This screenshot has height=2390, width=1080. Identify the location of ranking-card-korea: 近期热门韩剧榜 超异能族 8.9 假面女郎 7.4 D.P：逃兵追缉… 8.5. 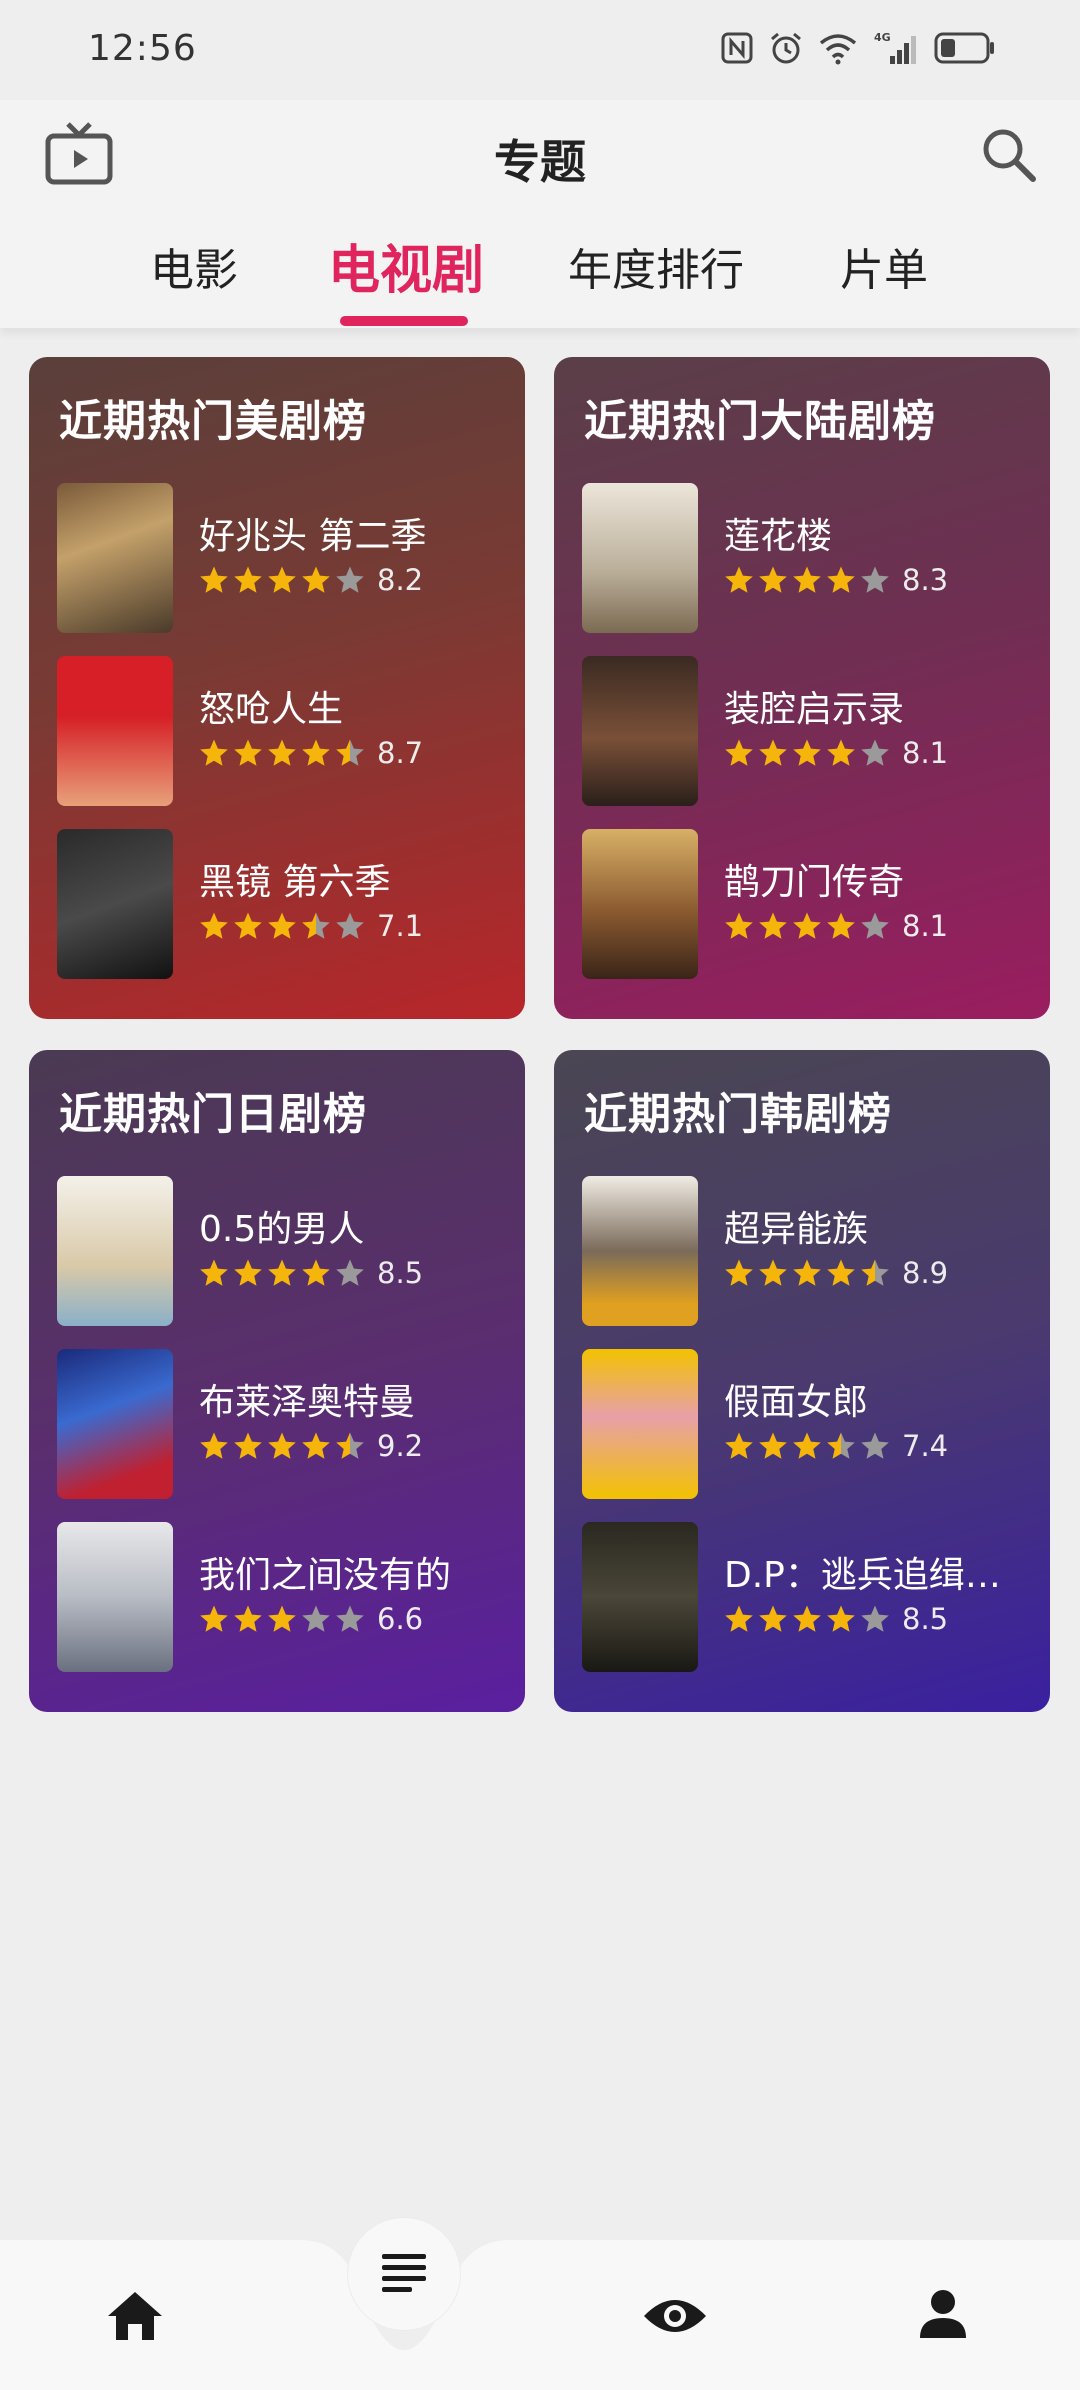
(802, 1381).